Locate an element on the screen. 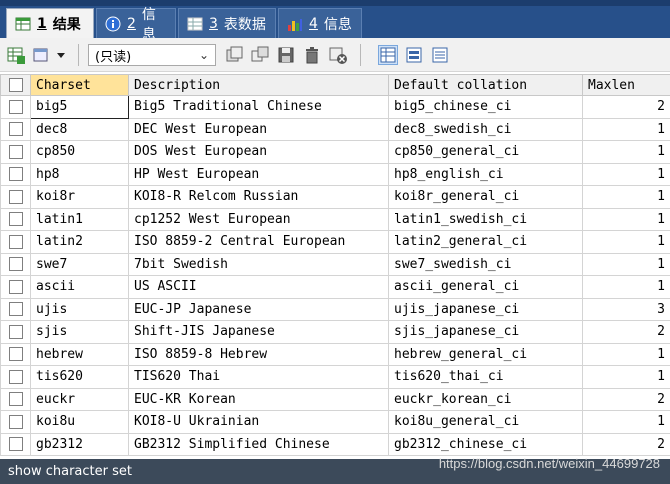 The image size is (670, 484). cell-description: EUC-JP Japanese is located at coordinates (258, 309).